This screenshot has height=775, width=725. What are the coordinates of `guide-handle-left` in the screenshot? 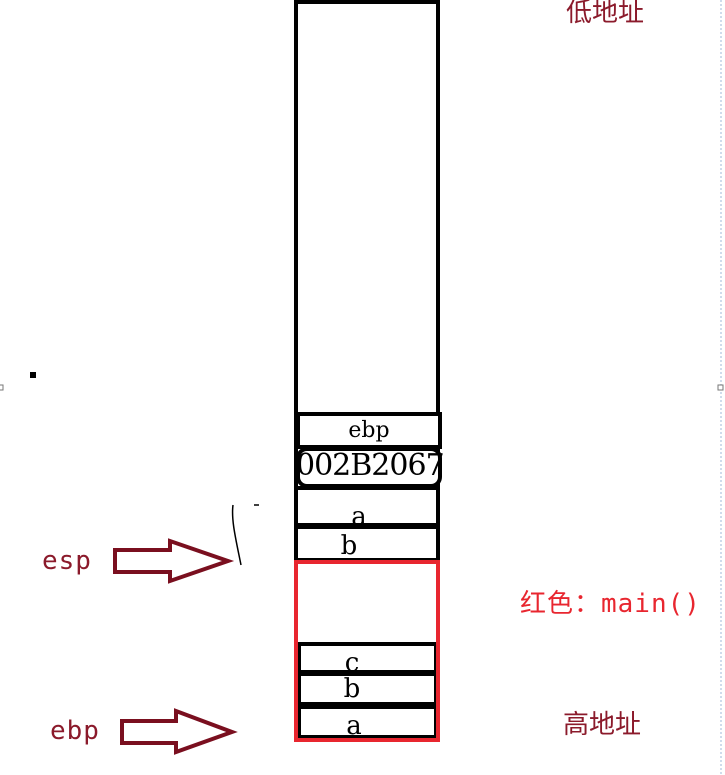 It's located at (2, 387).